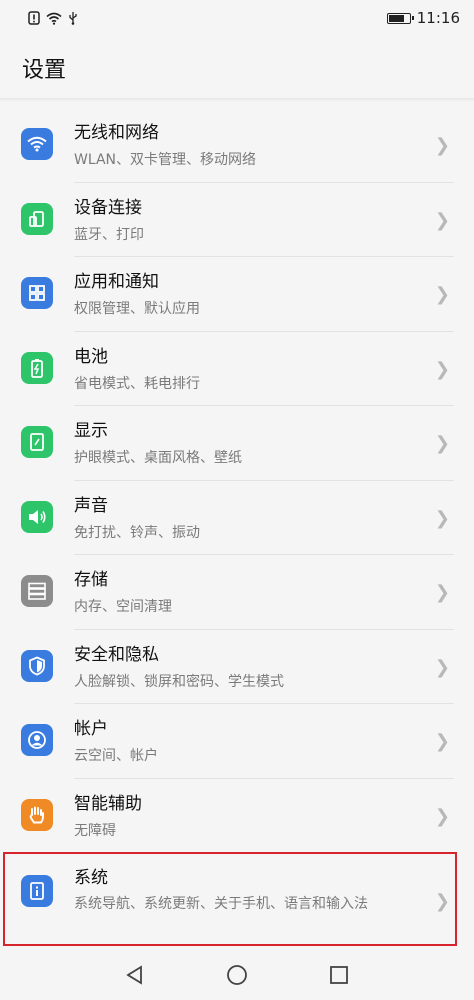 This screenshot has width=474, height=1000. Describe the element at coordinates (108, 207) in the screenshot. I see `settings-item-title: 设备连接` at that location.